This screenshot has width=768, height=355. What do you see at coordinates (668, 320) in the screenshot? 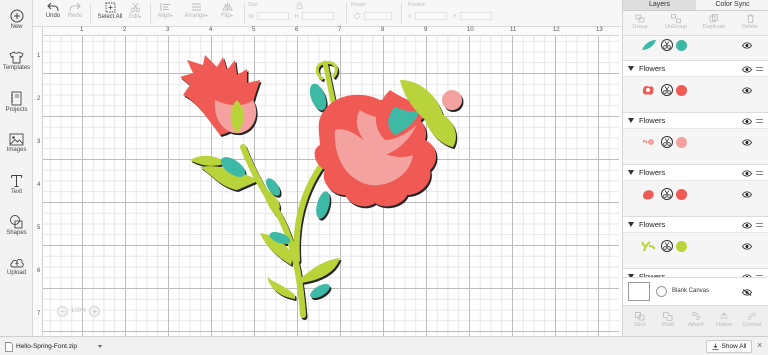
I see `weld-button: Weld` at bounding box center [668, 320].